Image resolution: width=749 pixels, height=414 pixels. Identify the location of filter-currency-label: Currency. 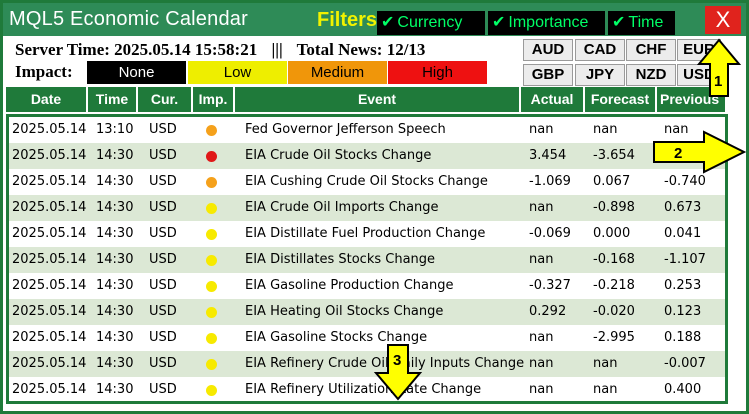
(430, 22).